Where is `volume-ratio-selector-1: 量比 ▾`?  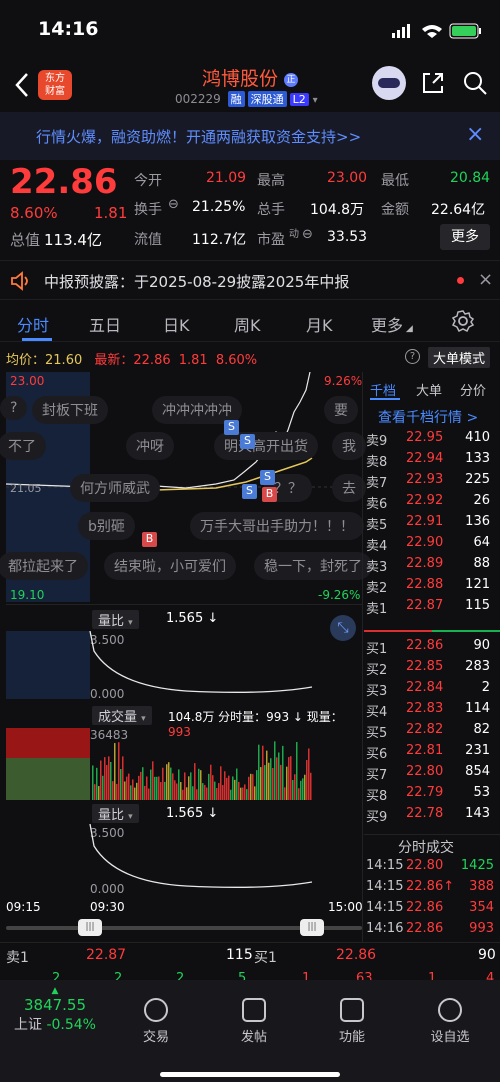
volume-ratio-selector-1: 量比 ▾ is located at coordinates (115, 619).